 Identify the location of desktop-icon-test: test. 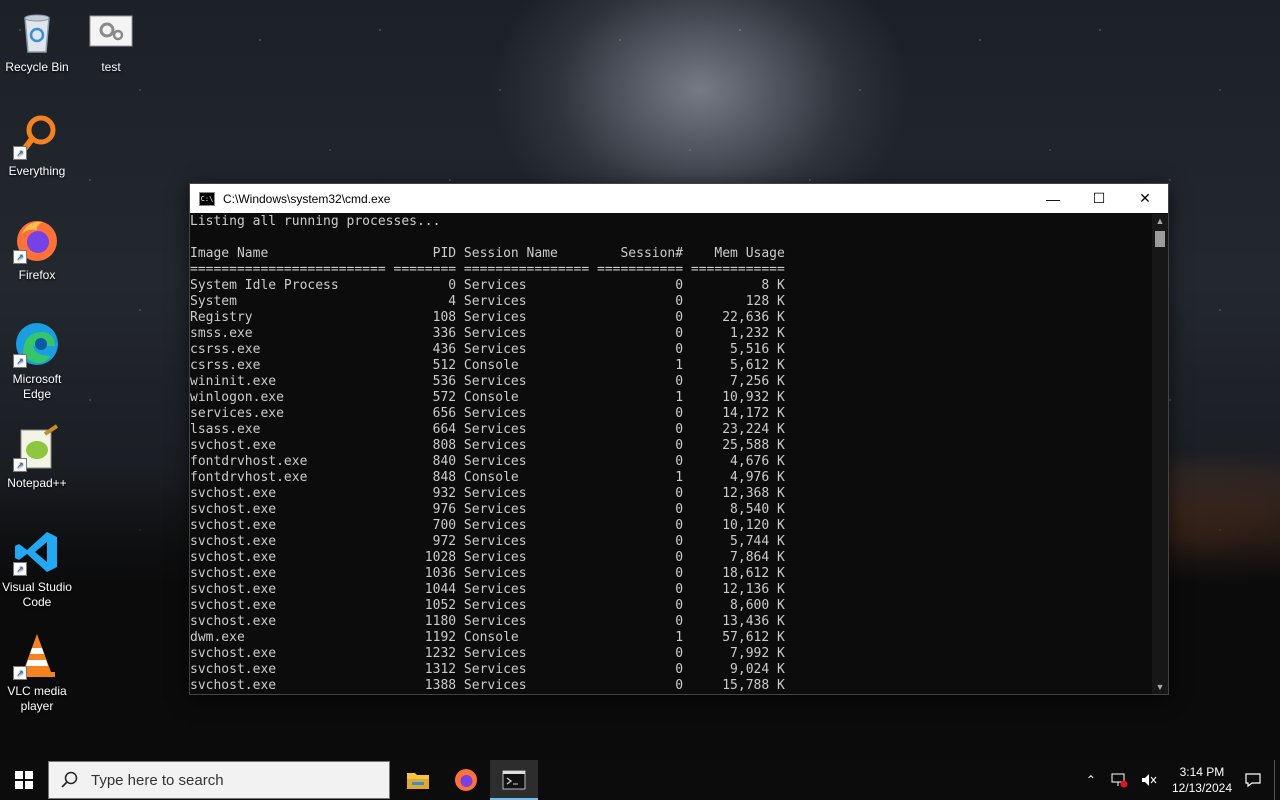
(111, 41).